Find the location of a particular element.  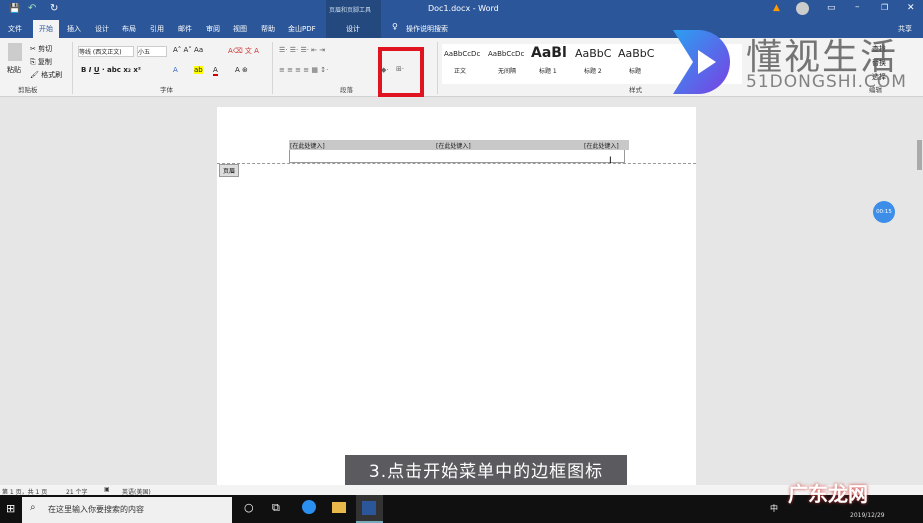

tab-file: 文件 is located at coordinates (15, 29).